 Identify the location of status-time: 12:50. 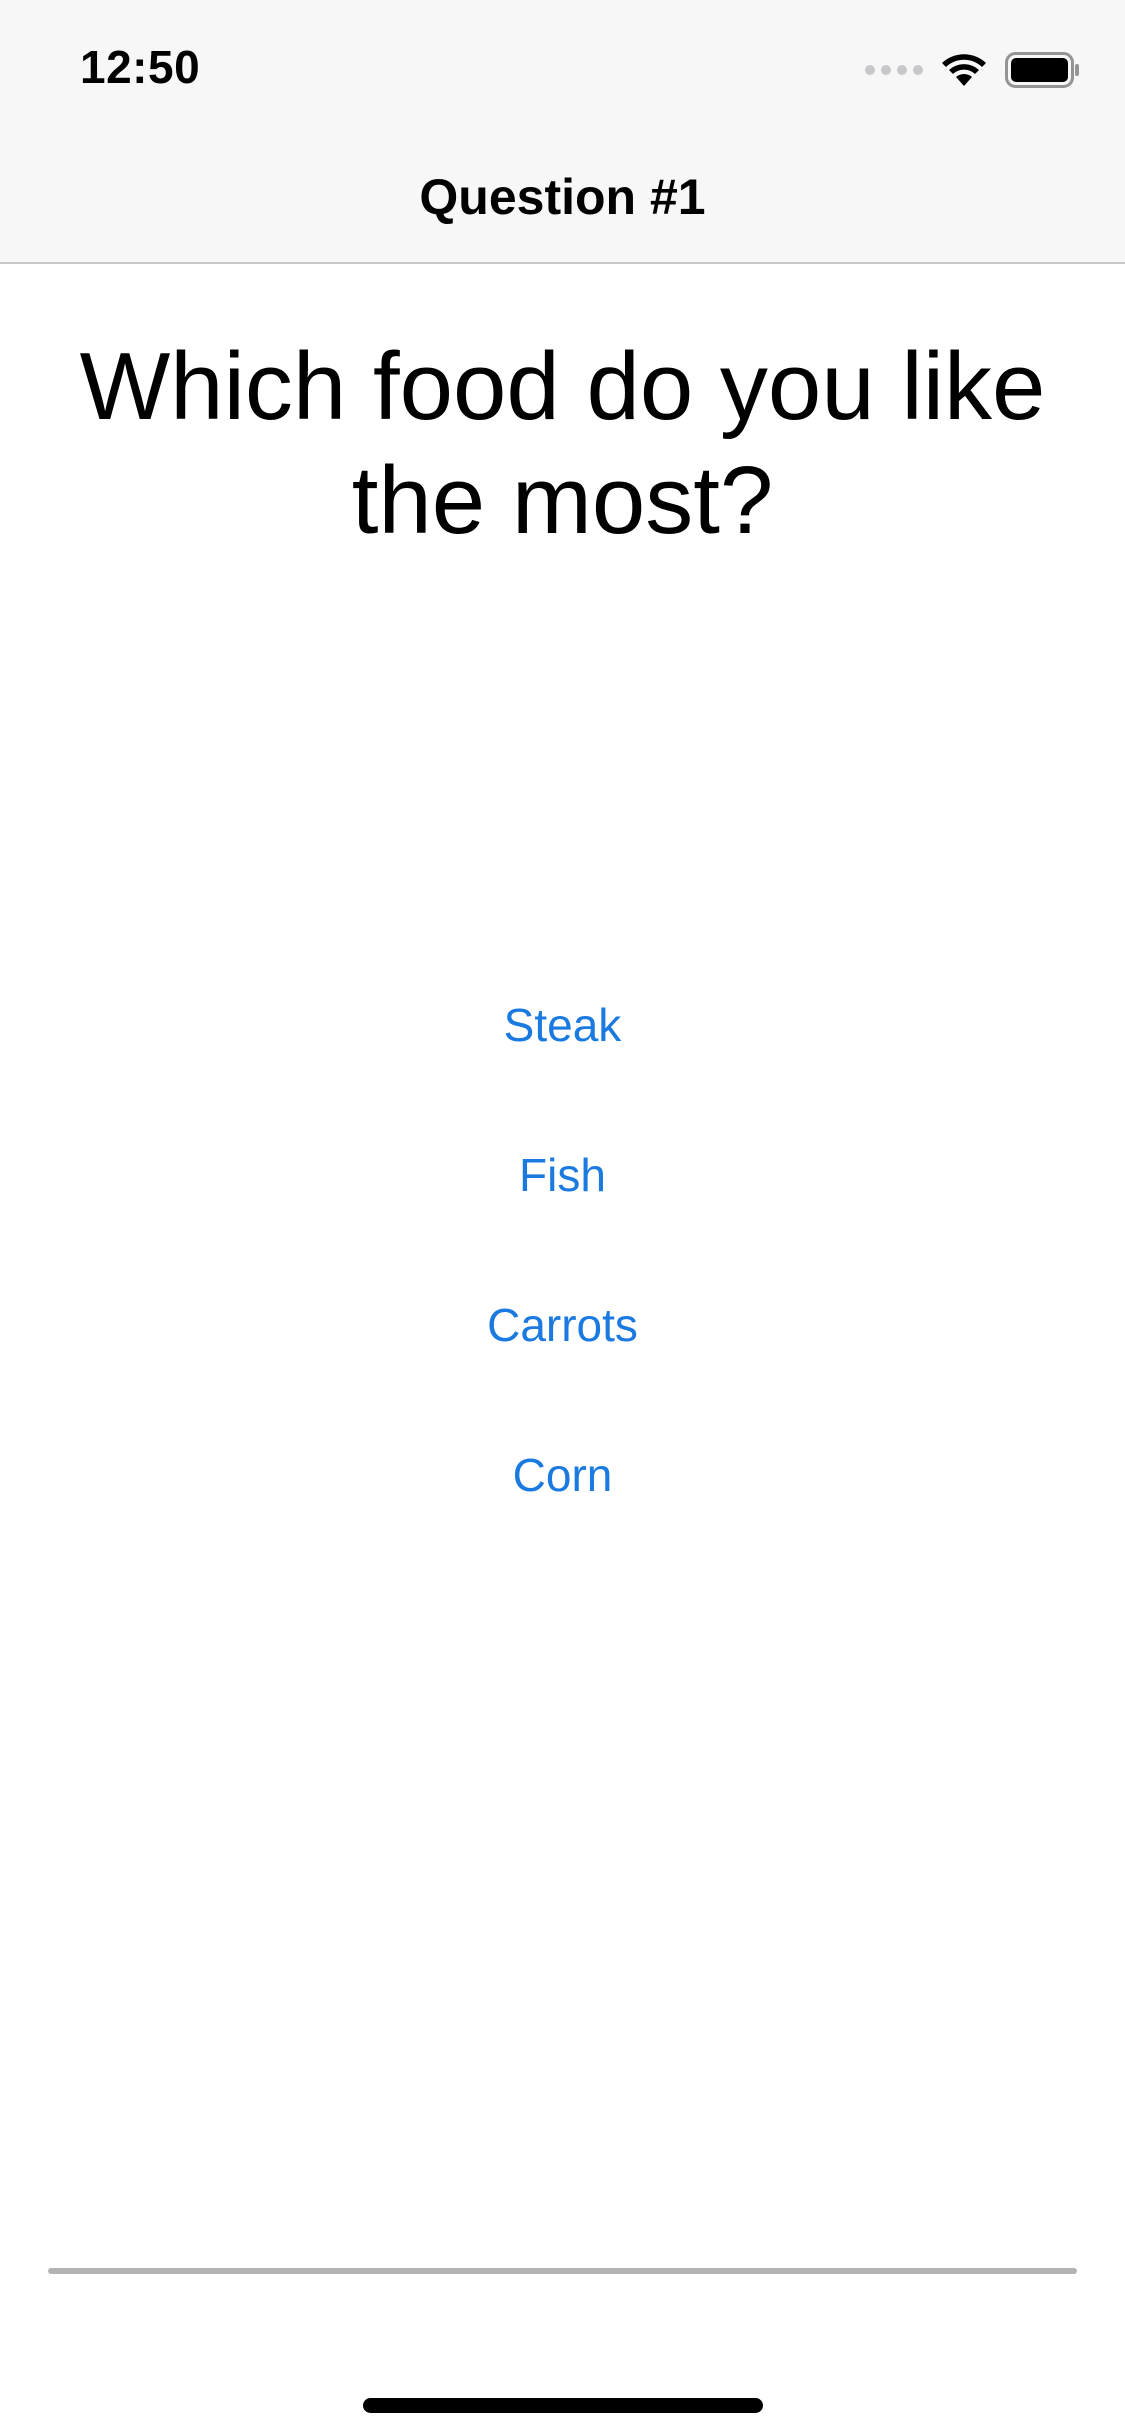
(140, 67).